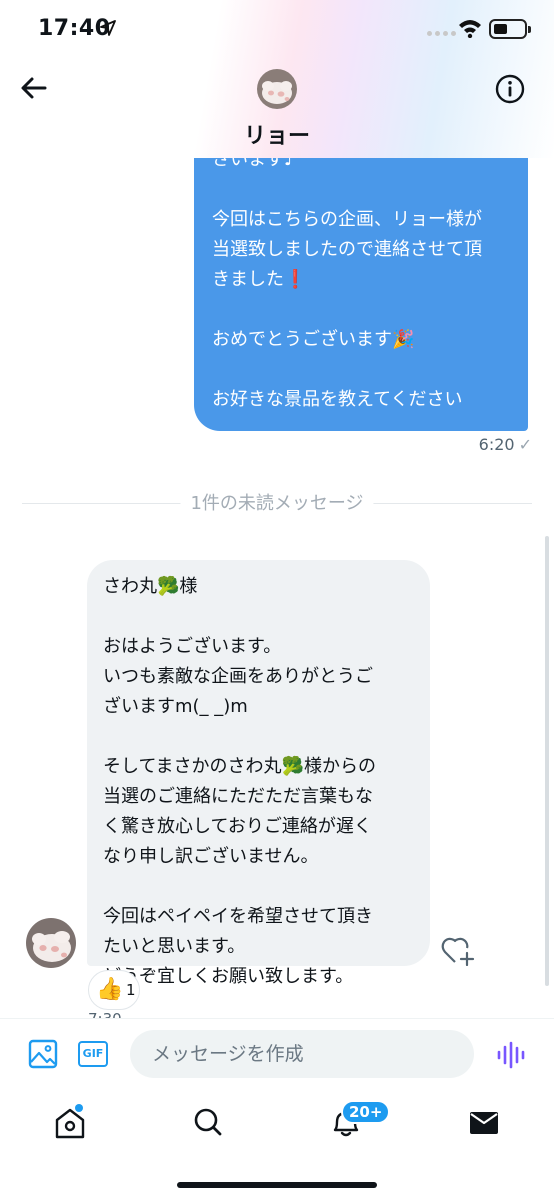 This screenshot has width=554, height=1200. I want to click on unread-divider-label: 1件の未読メッセージ, so click(277, 502).